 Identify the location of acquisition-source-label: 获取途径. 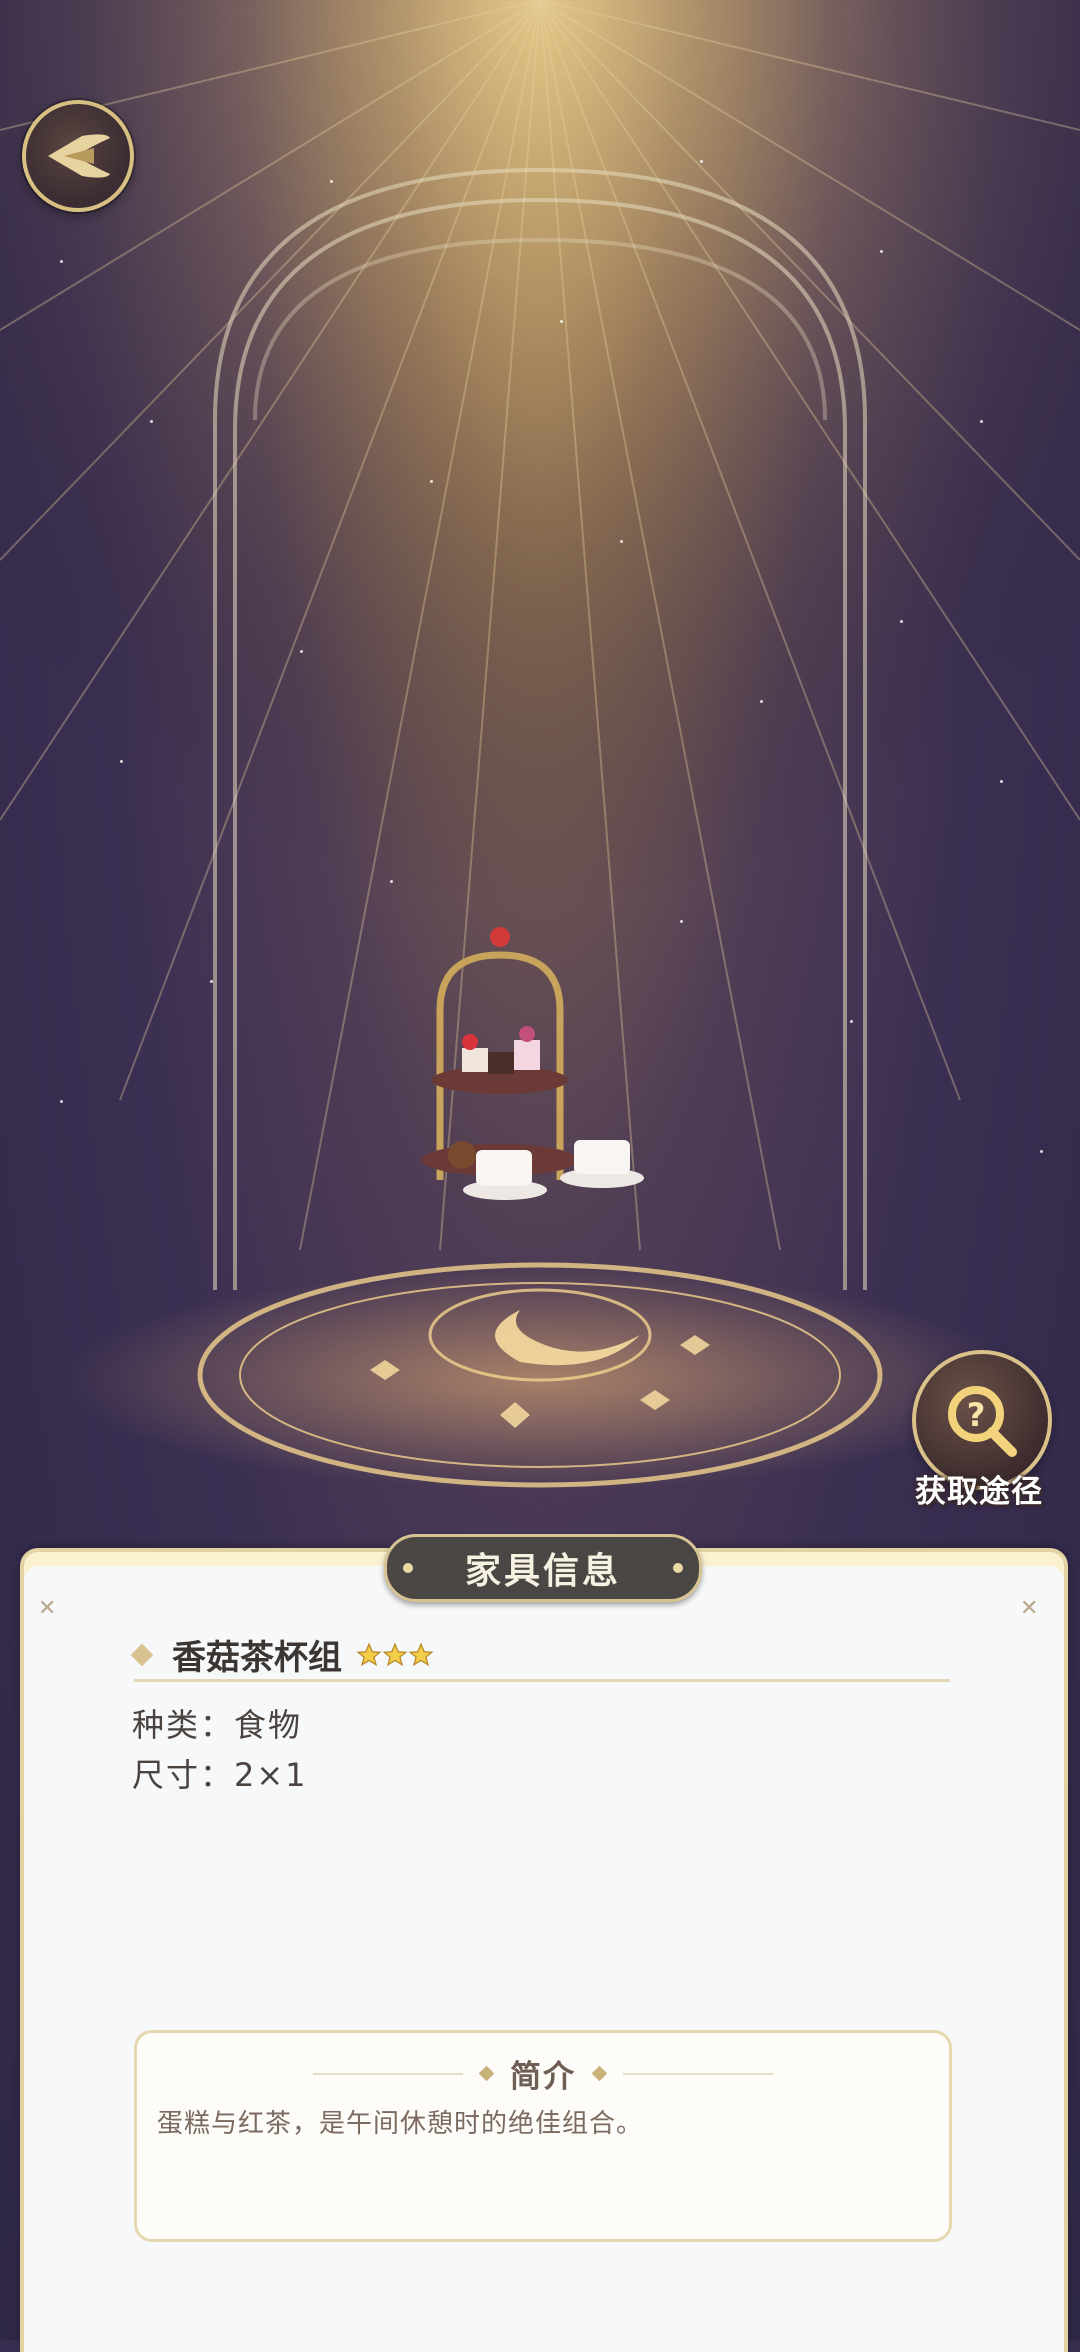
(979, 1492).